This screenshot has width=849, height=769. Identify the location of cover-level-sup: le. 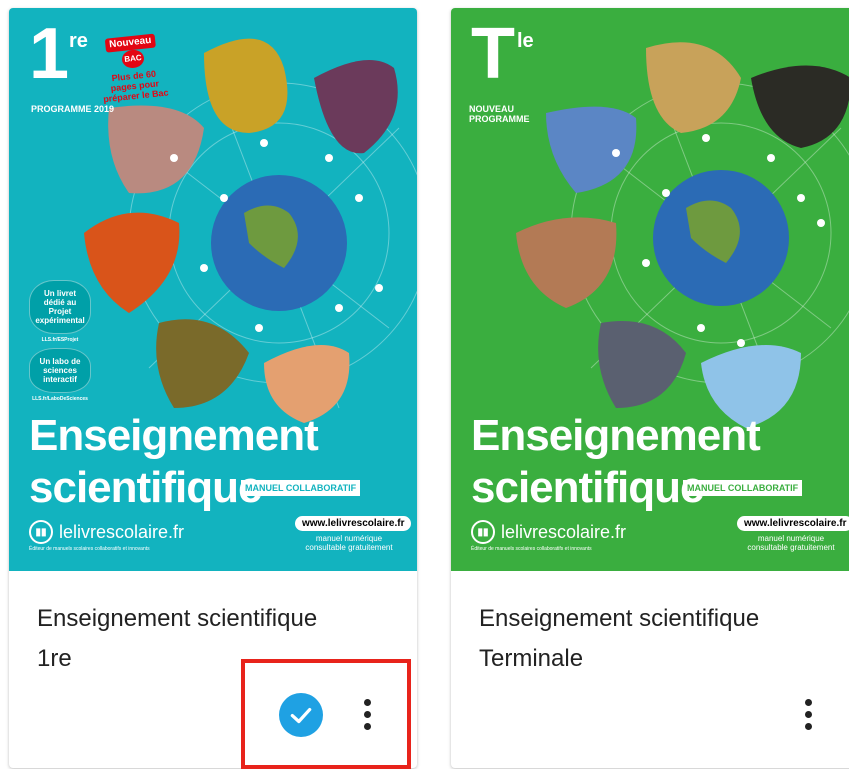
(525, 41).